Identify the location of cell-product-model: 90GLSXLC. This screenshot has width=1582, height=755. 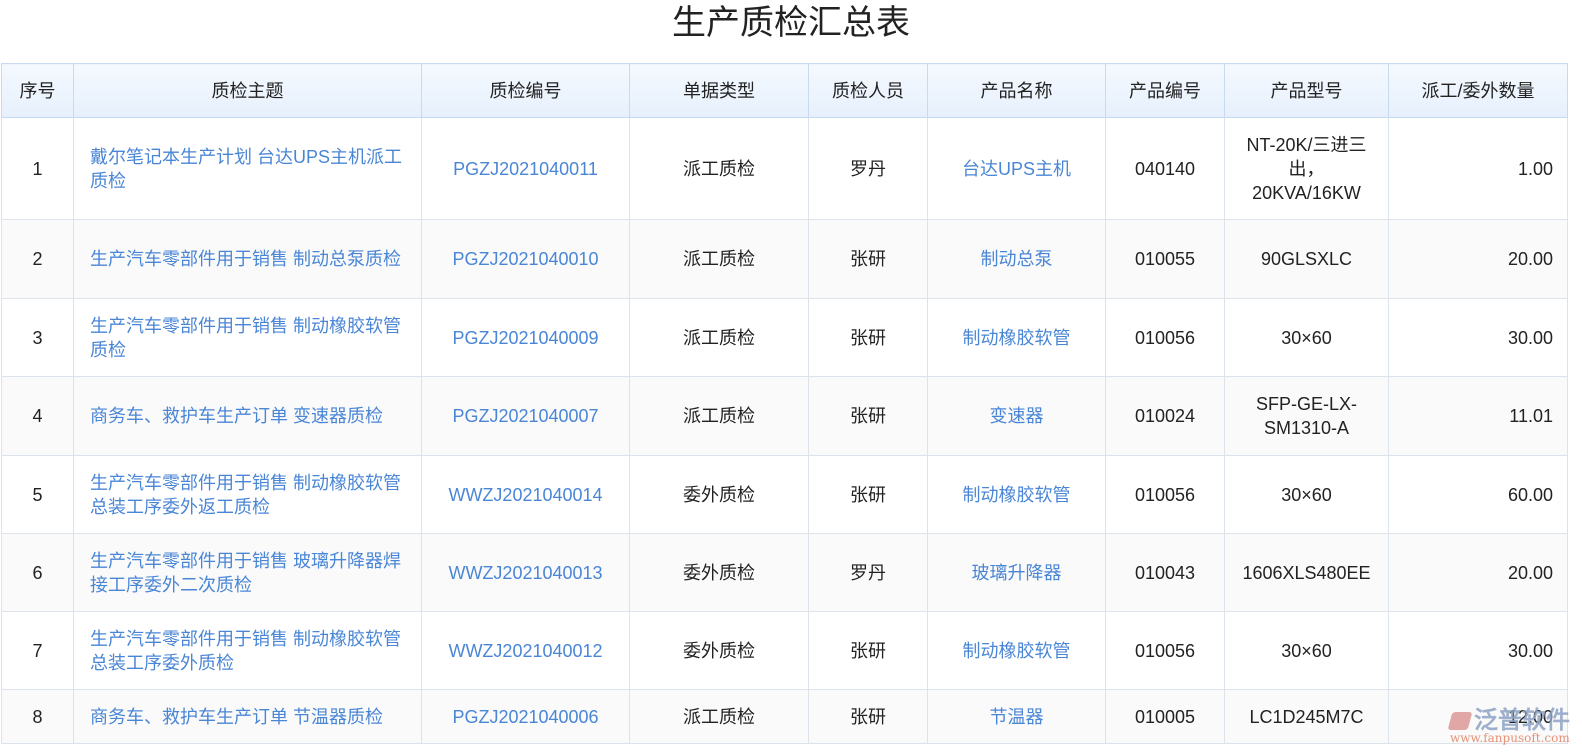
(1306, 259).